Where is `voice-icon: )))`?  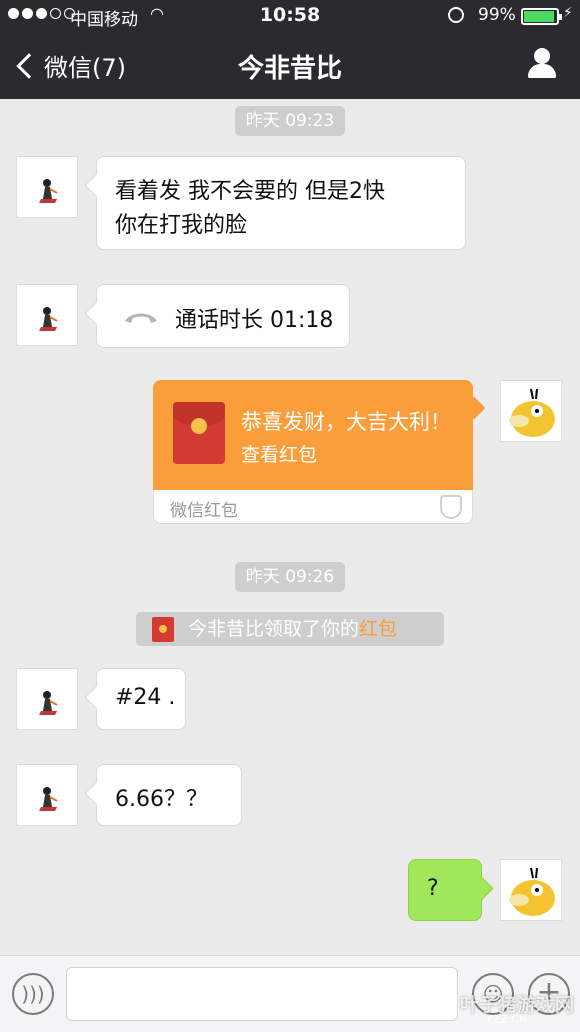 voice-icon: ))) is located at coordinates (33, 994).